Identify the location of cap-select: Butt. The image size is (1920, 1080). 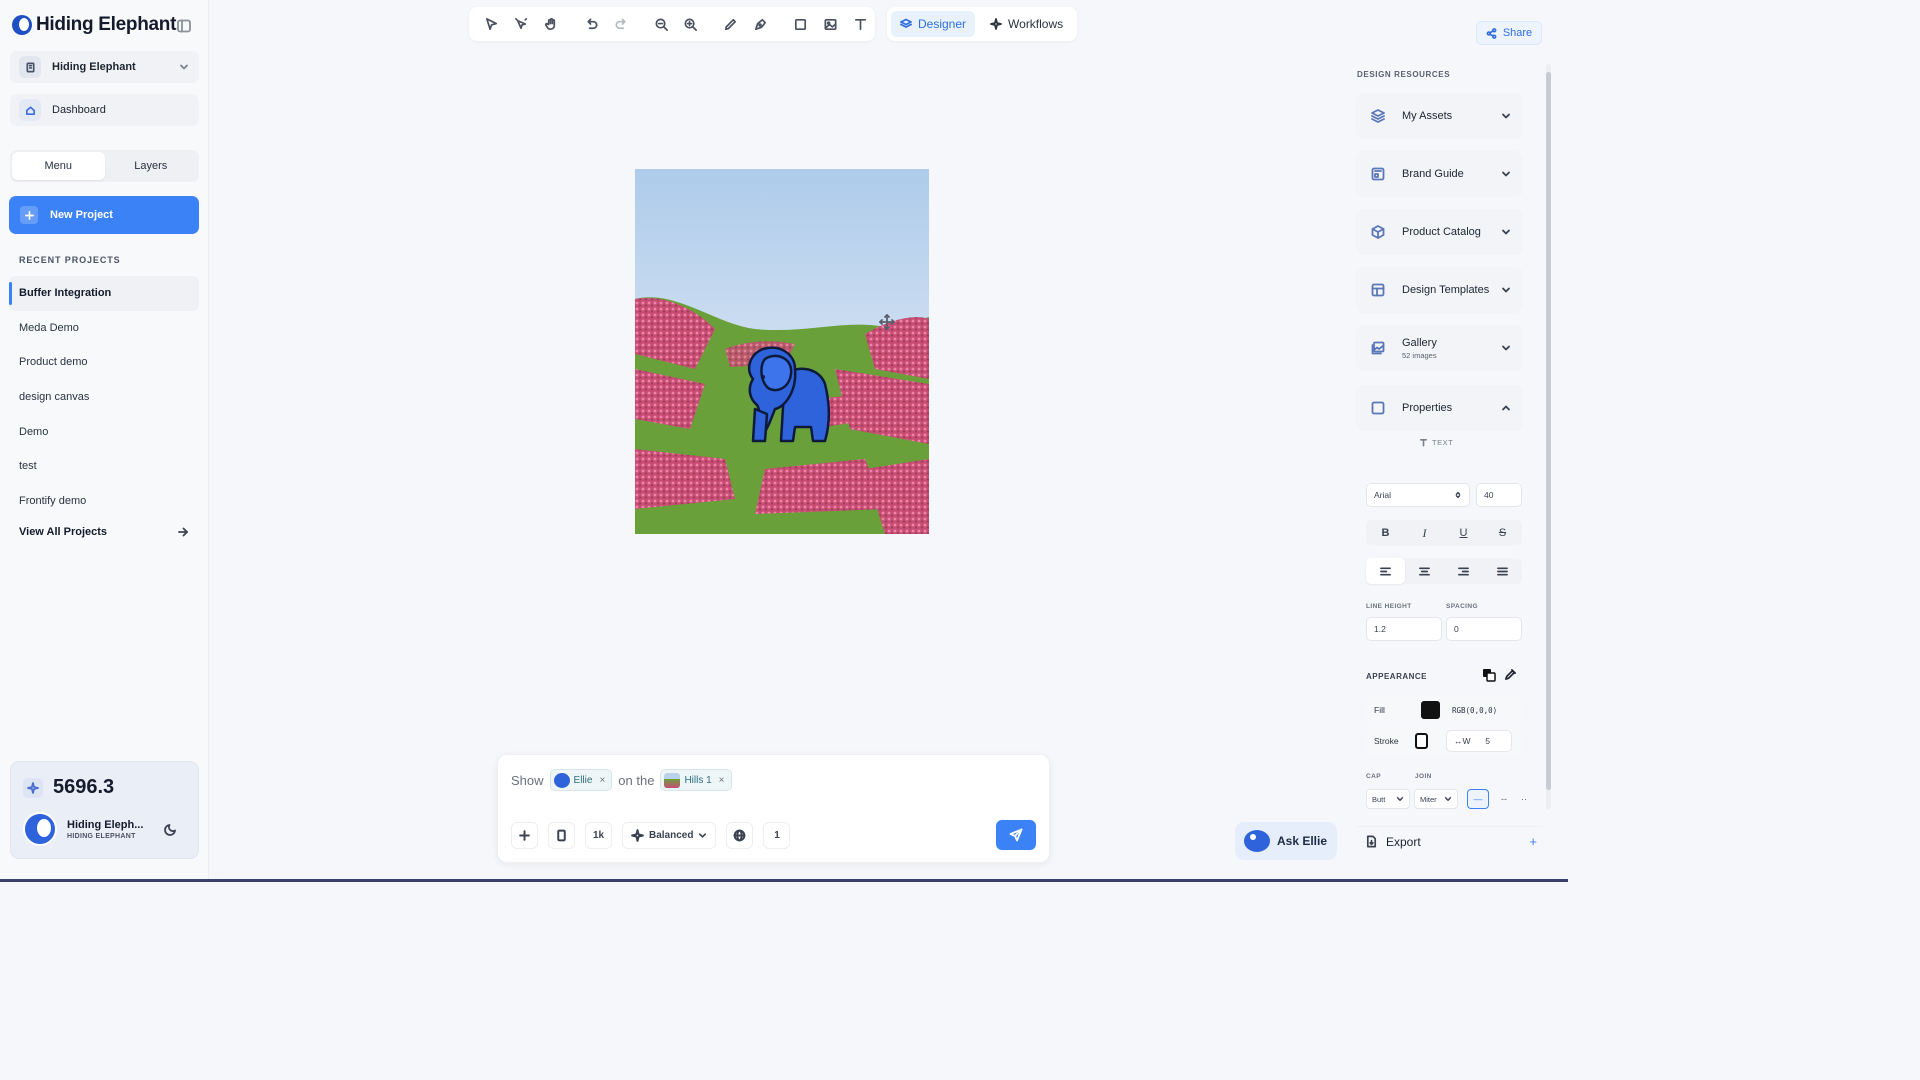
(1388, 799).